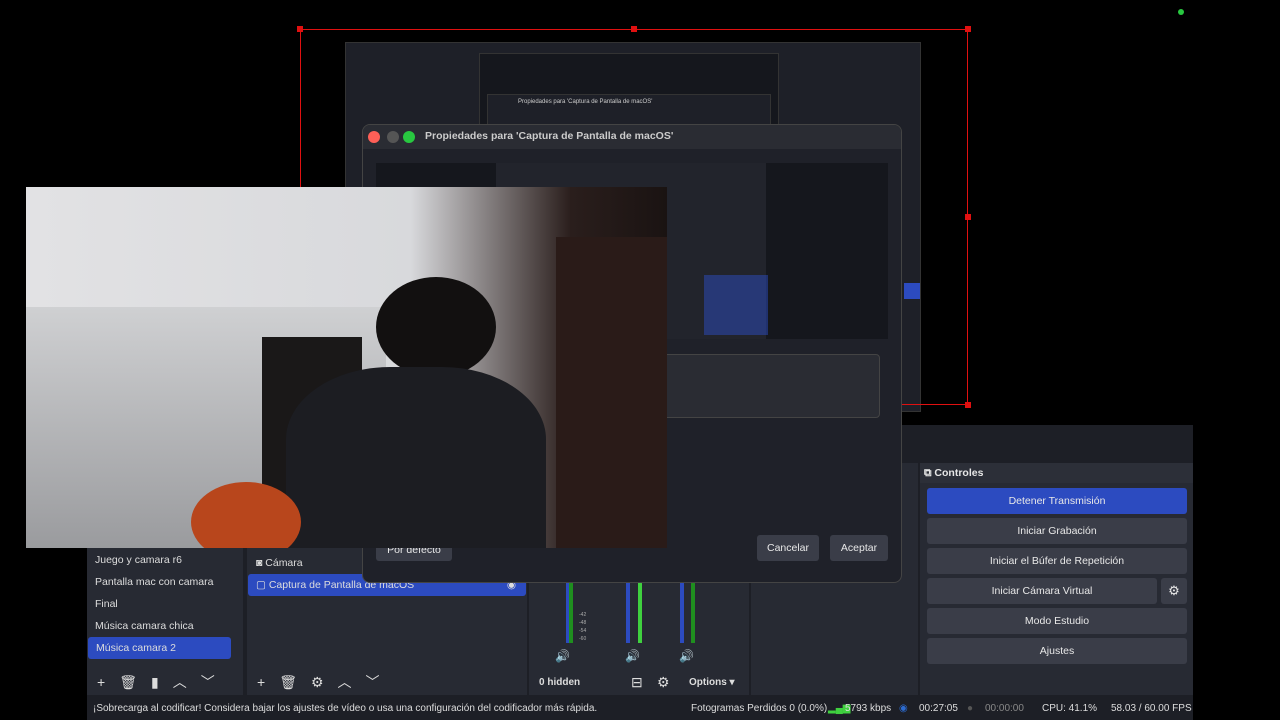 The image size is (1280, 720). I want to click on status-dot, so click(1181, 12).